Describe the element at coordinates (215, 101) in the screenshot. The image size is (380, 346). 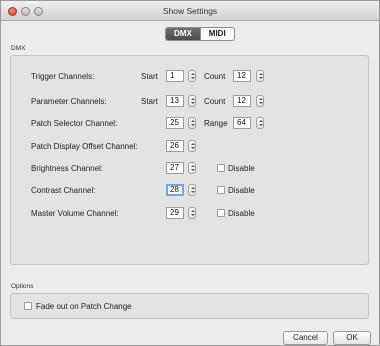
I see `parameter-count-label: Count` at that location.